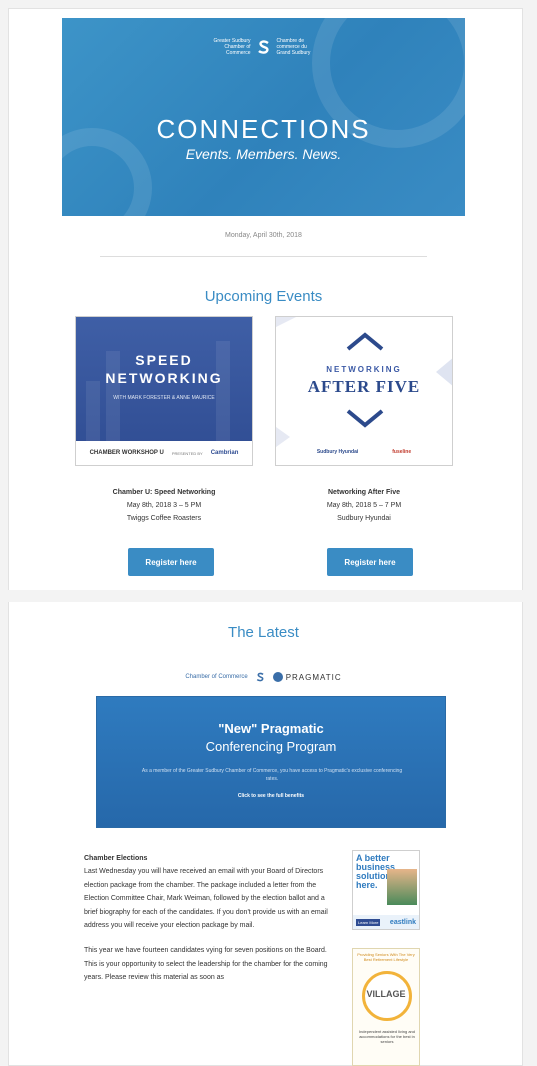 Image resolution: width=537 pixels, height=1066 pixels. I want to click on event-image-title-top: NETWORKING, so click(364, 369).